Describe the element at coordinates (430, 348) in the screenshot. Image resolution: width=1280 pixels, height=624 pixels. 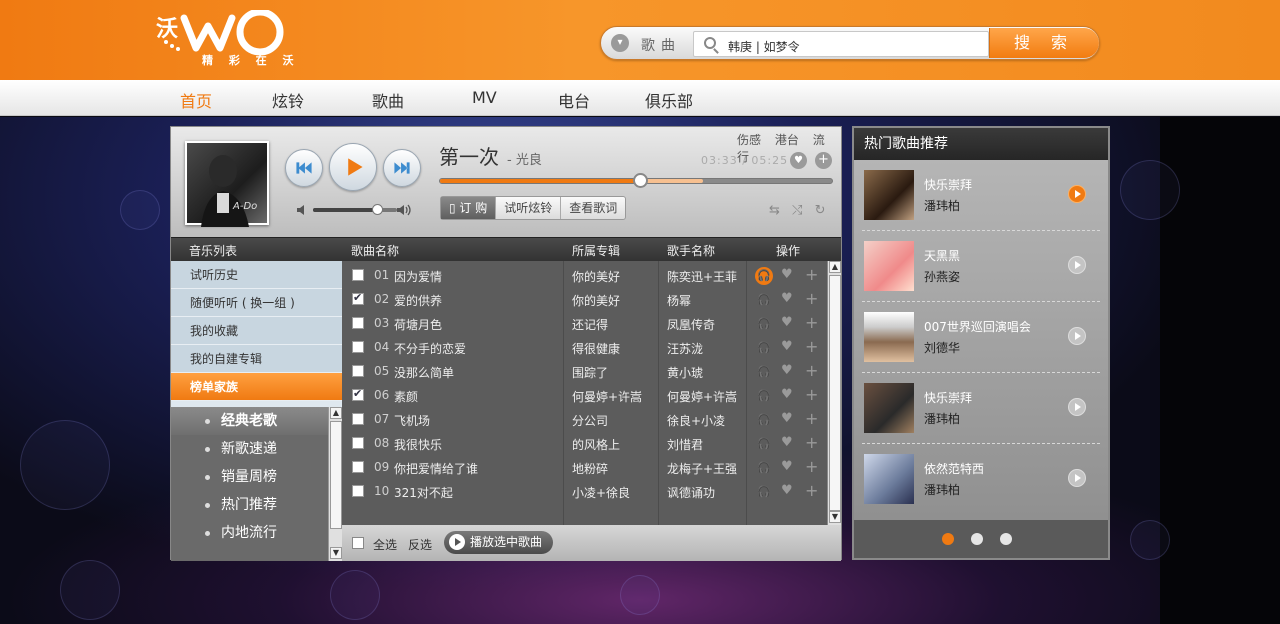
I see `song-name: 不分手的恋爱` at that location.